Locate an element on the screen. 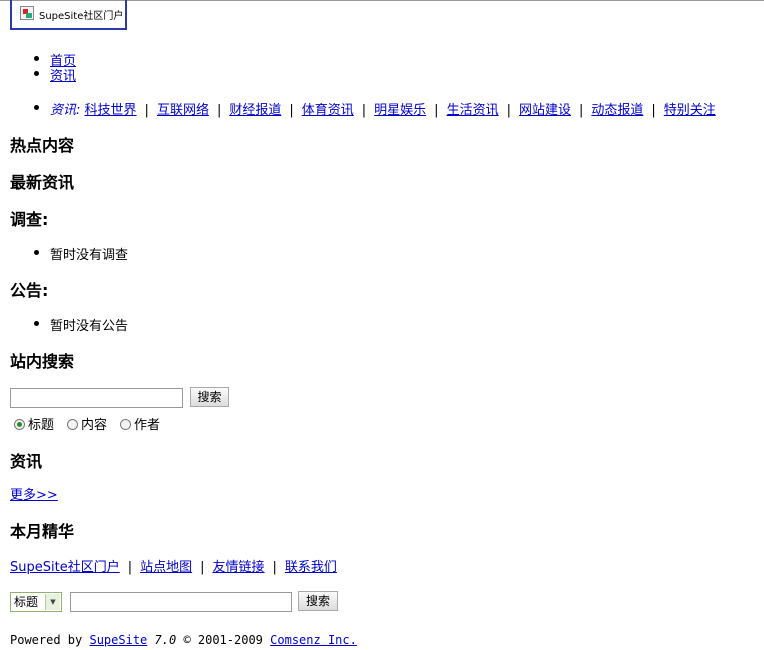 This screenshot has height=650, width=764. sub-nav-link: 财经报道 is located at coordinates (255, 110).